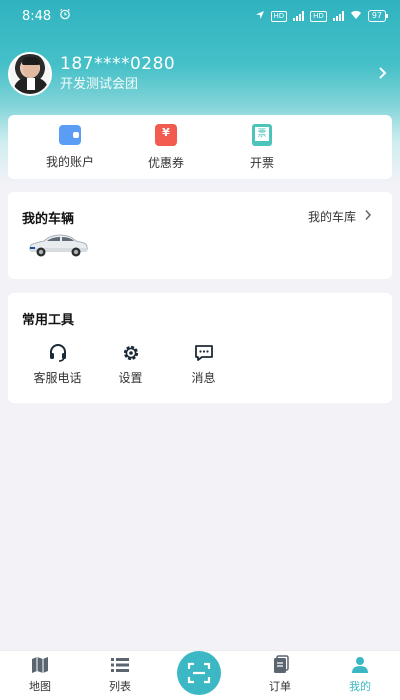 This screenshot has width=400, height=700. I want to click on tab-label: 订单, so click(280, 686).